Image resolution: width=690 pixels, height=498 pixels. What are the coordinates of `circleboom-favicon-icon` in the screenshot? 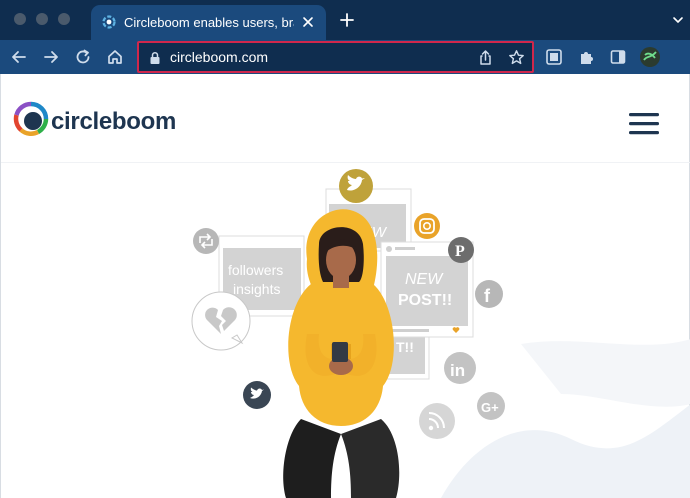 It's located at (109, 22).